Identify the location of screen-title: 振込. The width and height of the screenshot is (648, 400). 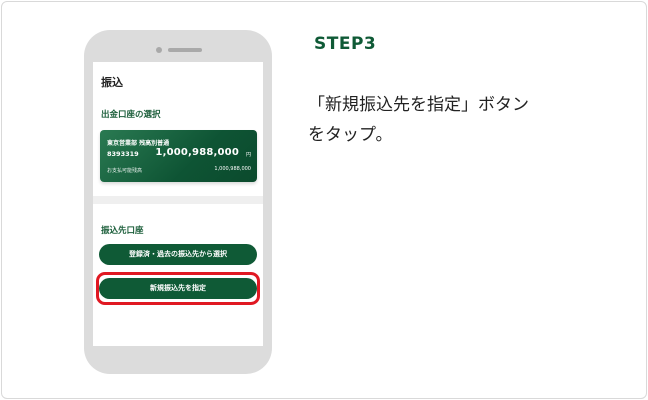
(112, 82).